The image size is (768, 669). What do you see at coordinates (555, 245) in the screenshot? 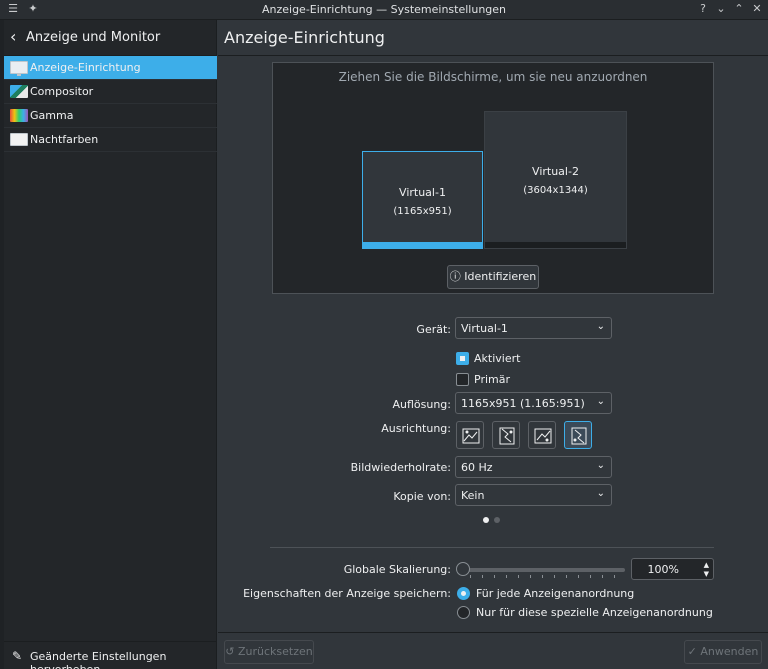
I see `screen-bar` at bounding box center [555, 245].